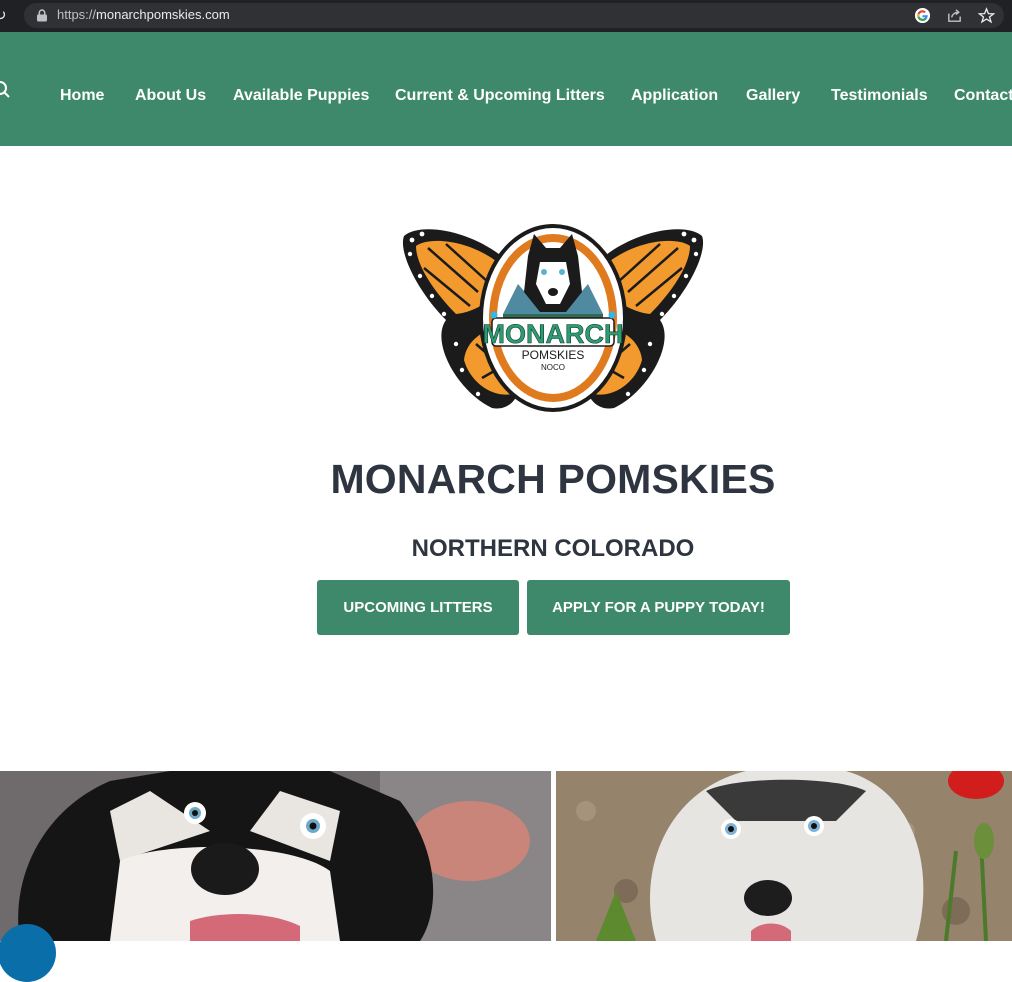  Describe the element at coordinates (418, 607) in the screenshot. I see `upcoming-litters-button: UPCOMING LITTERS` at that location.